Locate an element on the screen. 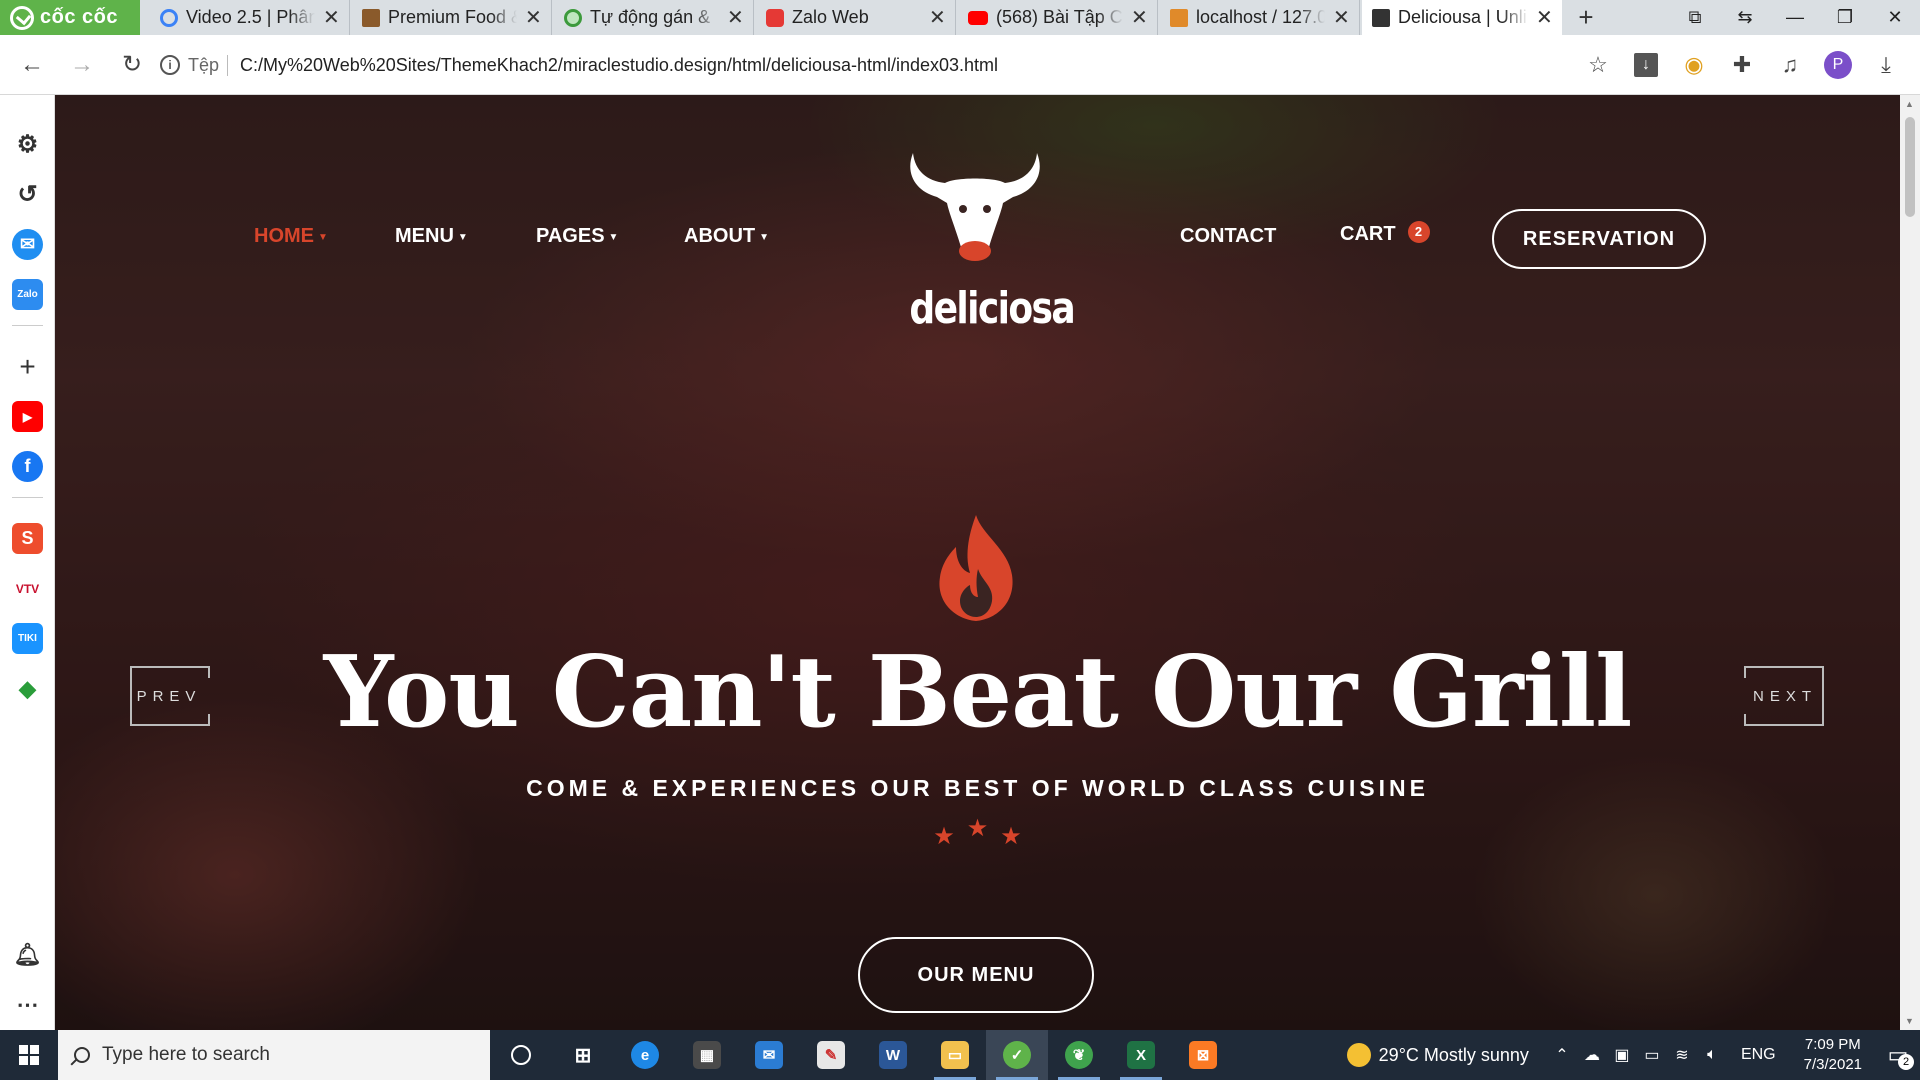  bull-icon is located at coordinates (1381, 17).